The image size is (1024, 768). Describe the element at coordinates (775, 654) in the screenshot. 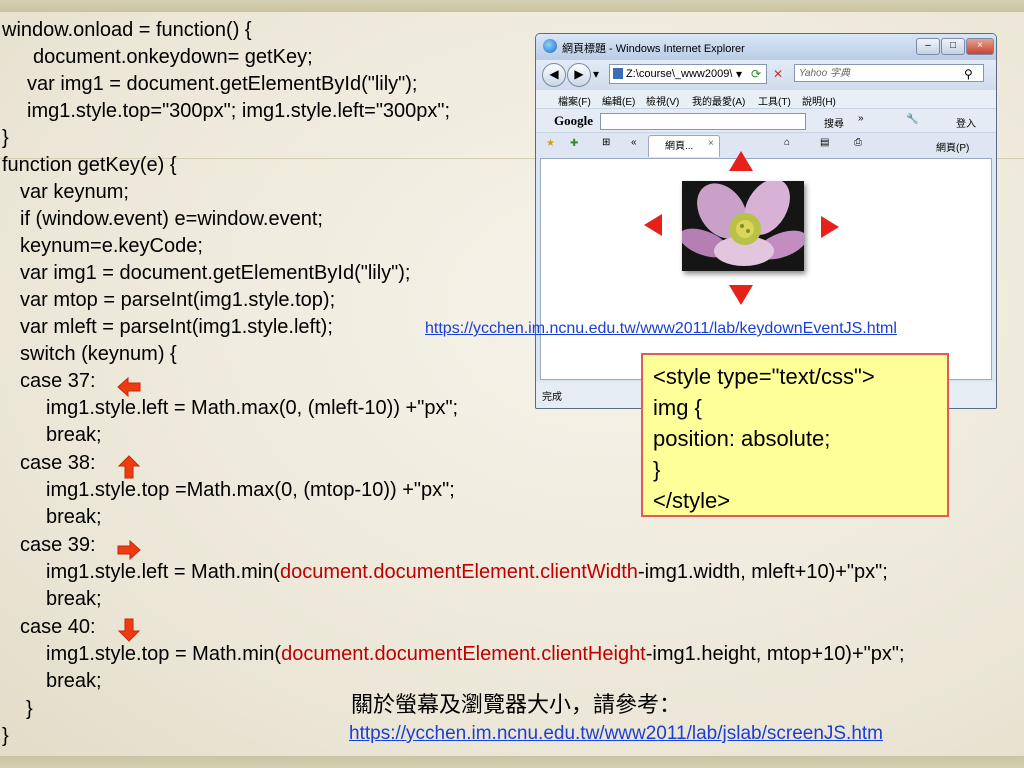

I see `code-fragment: -img1.height, mtop+10)+"px";` at that location.